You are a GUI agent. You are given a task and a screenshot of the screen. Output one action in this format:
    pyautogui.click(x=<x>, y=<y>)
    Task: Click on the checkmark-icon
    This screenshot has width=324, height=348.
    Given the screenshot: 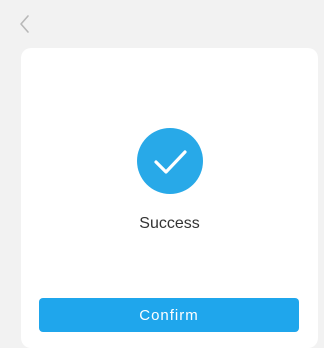 What is the action you would take?
    pyautogui.click(x=170, y=162)
    